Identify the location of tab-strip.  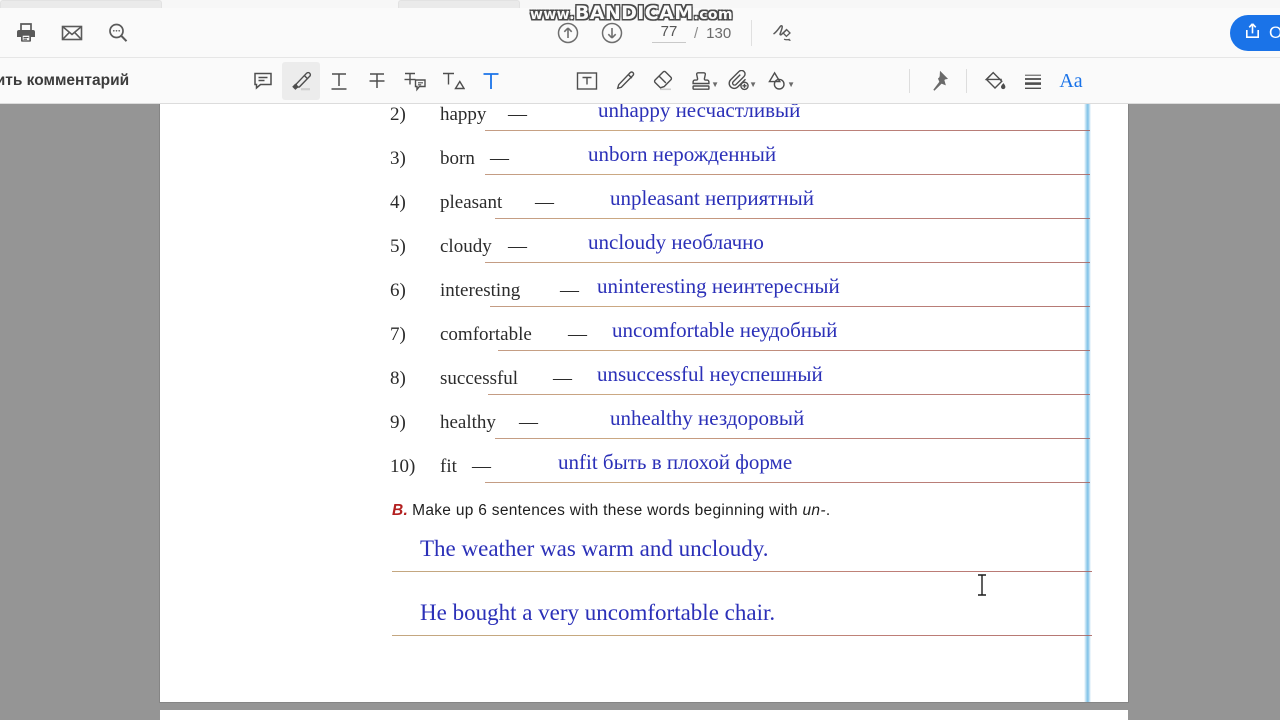
(640, 4).